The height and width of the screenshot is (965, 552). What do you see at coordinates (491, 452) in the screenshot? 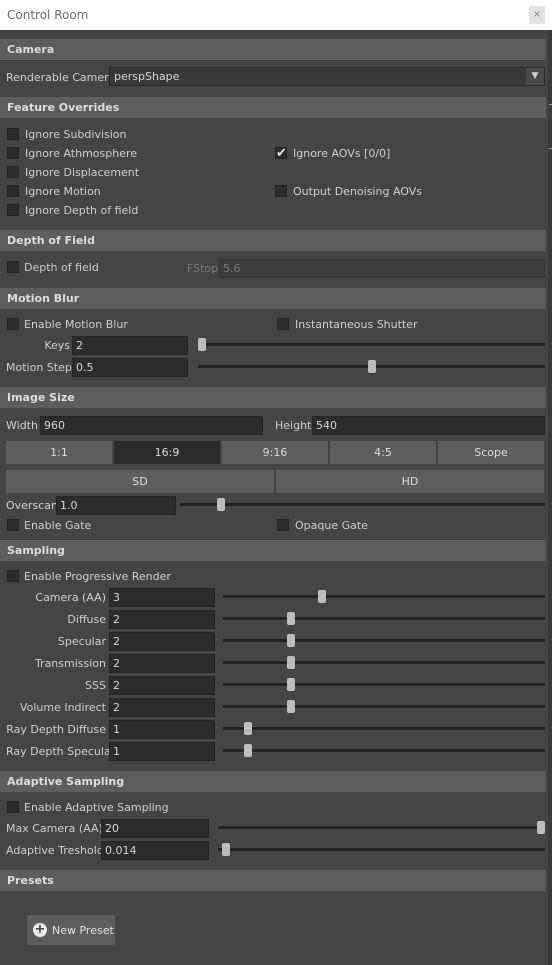
I see `ratio-button-scope: Scope` at bounding box center [491, 452].